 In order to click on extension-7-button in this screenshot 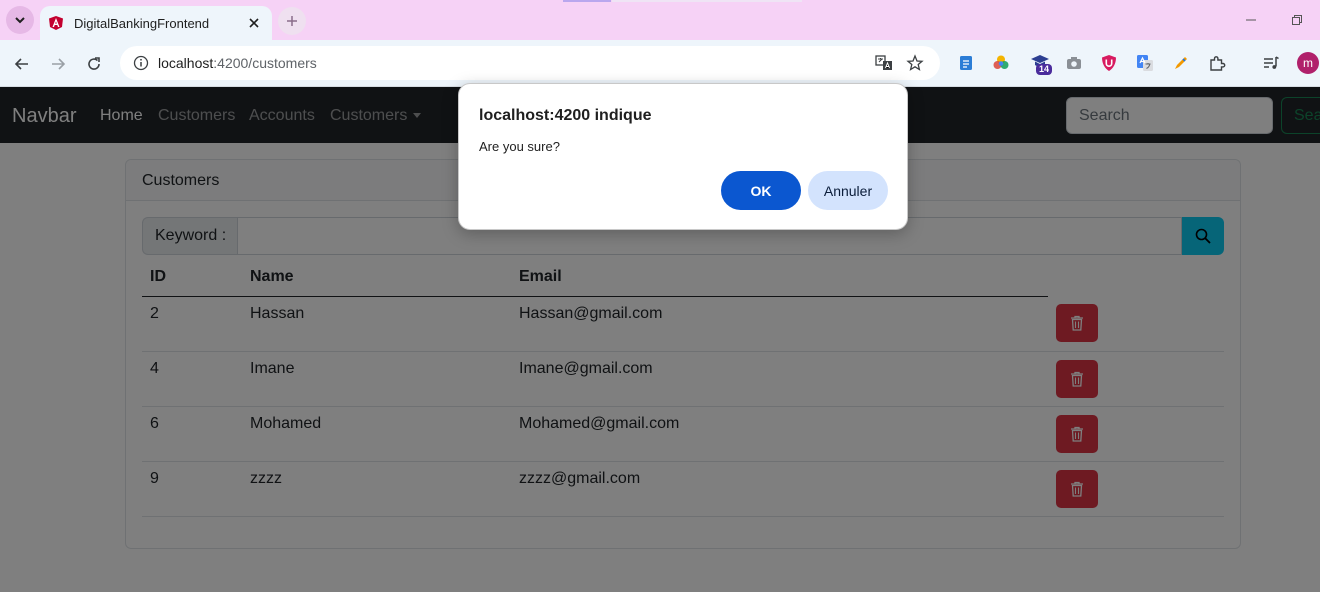, I will do `click(1181, 63)`.